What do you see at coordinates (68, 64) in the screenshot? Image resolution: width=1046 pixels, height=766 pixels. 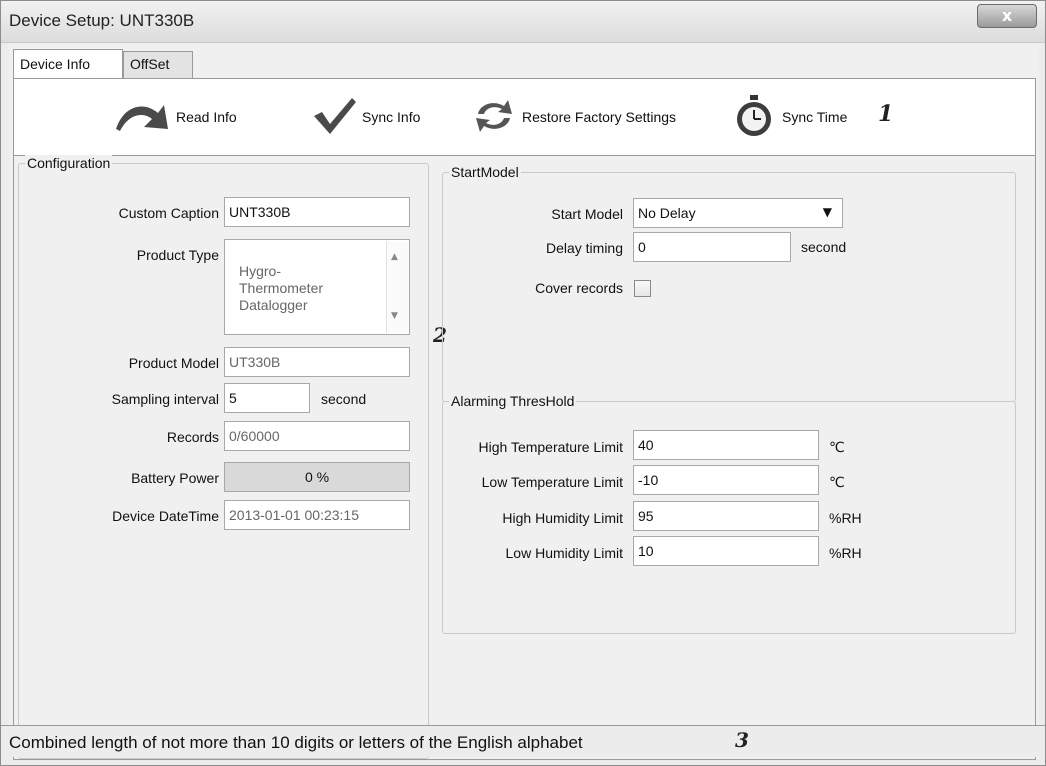 I see `tab-device-info: Device Info` at bounding box center [68, 64].